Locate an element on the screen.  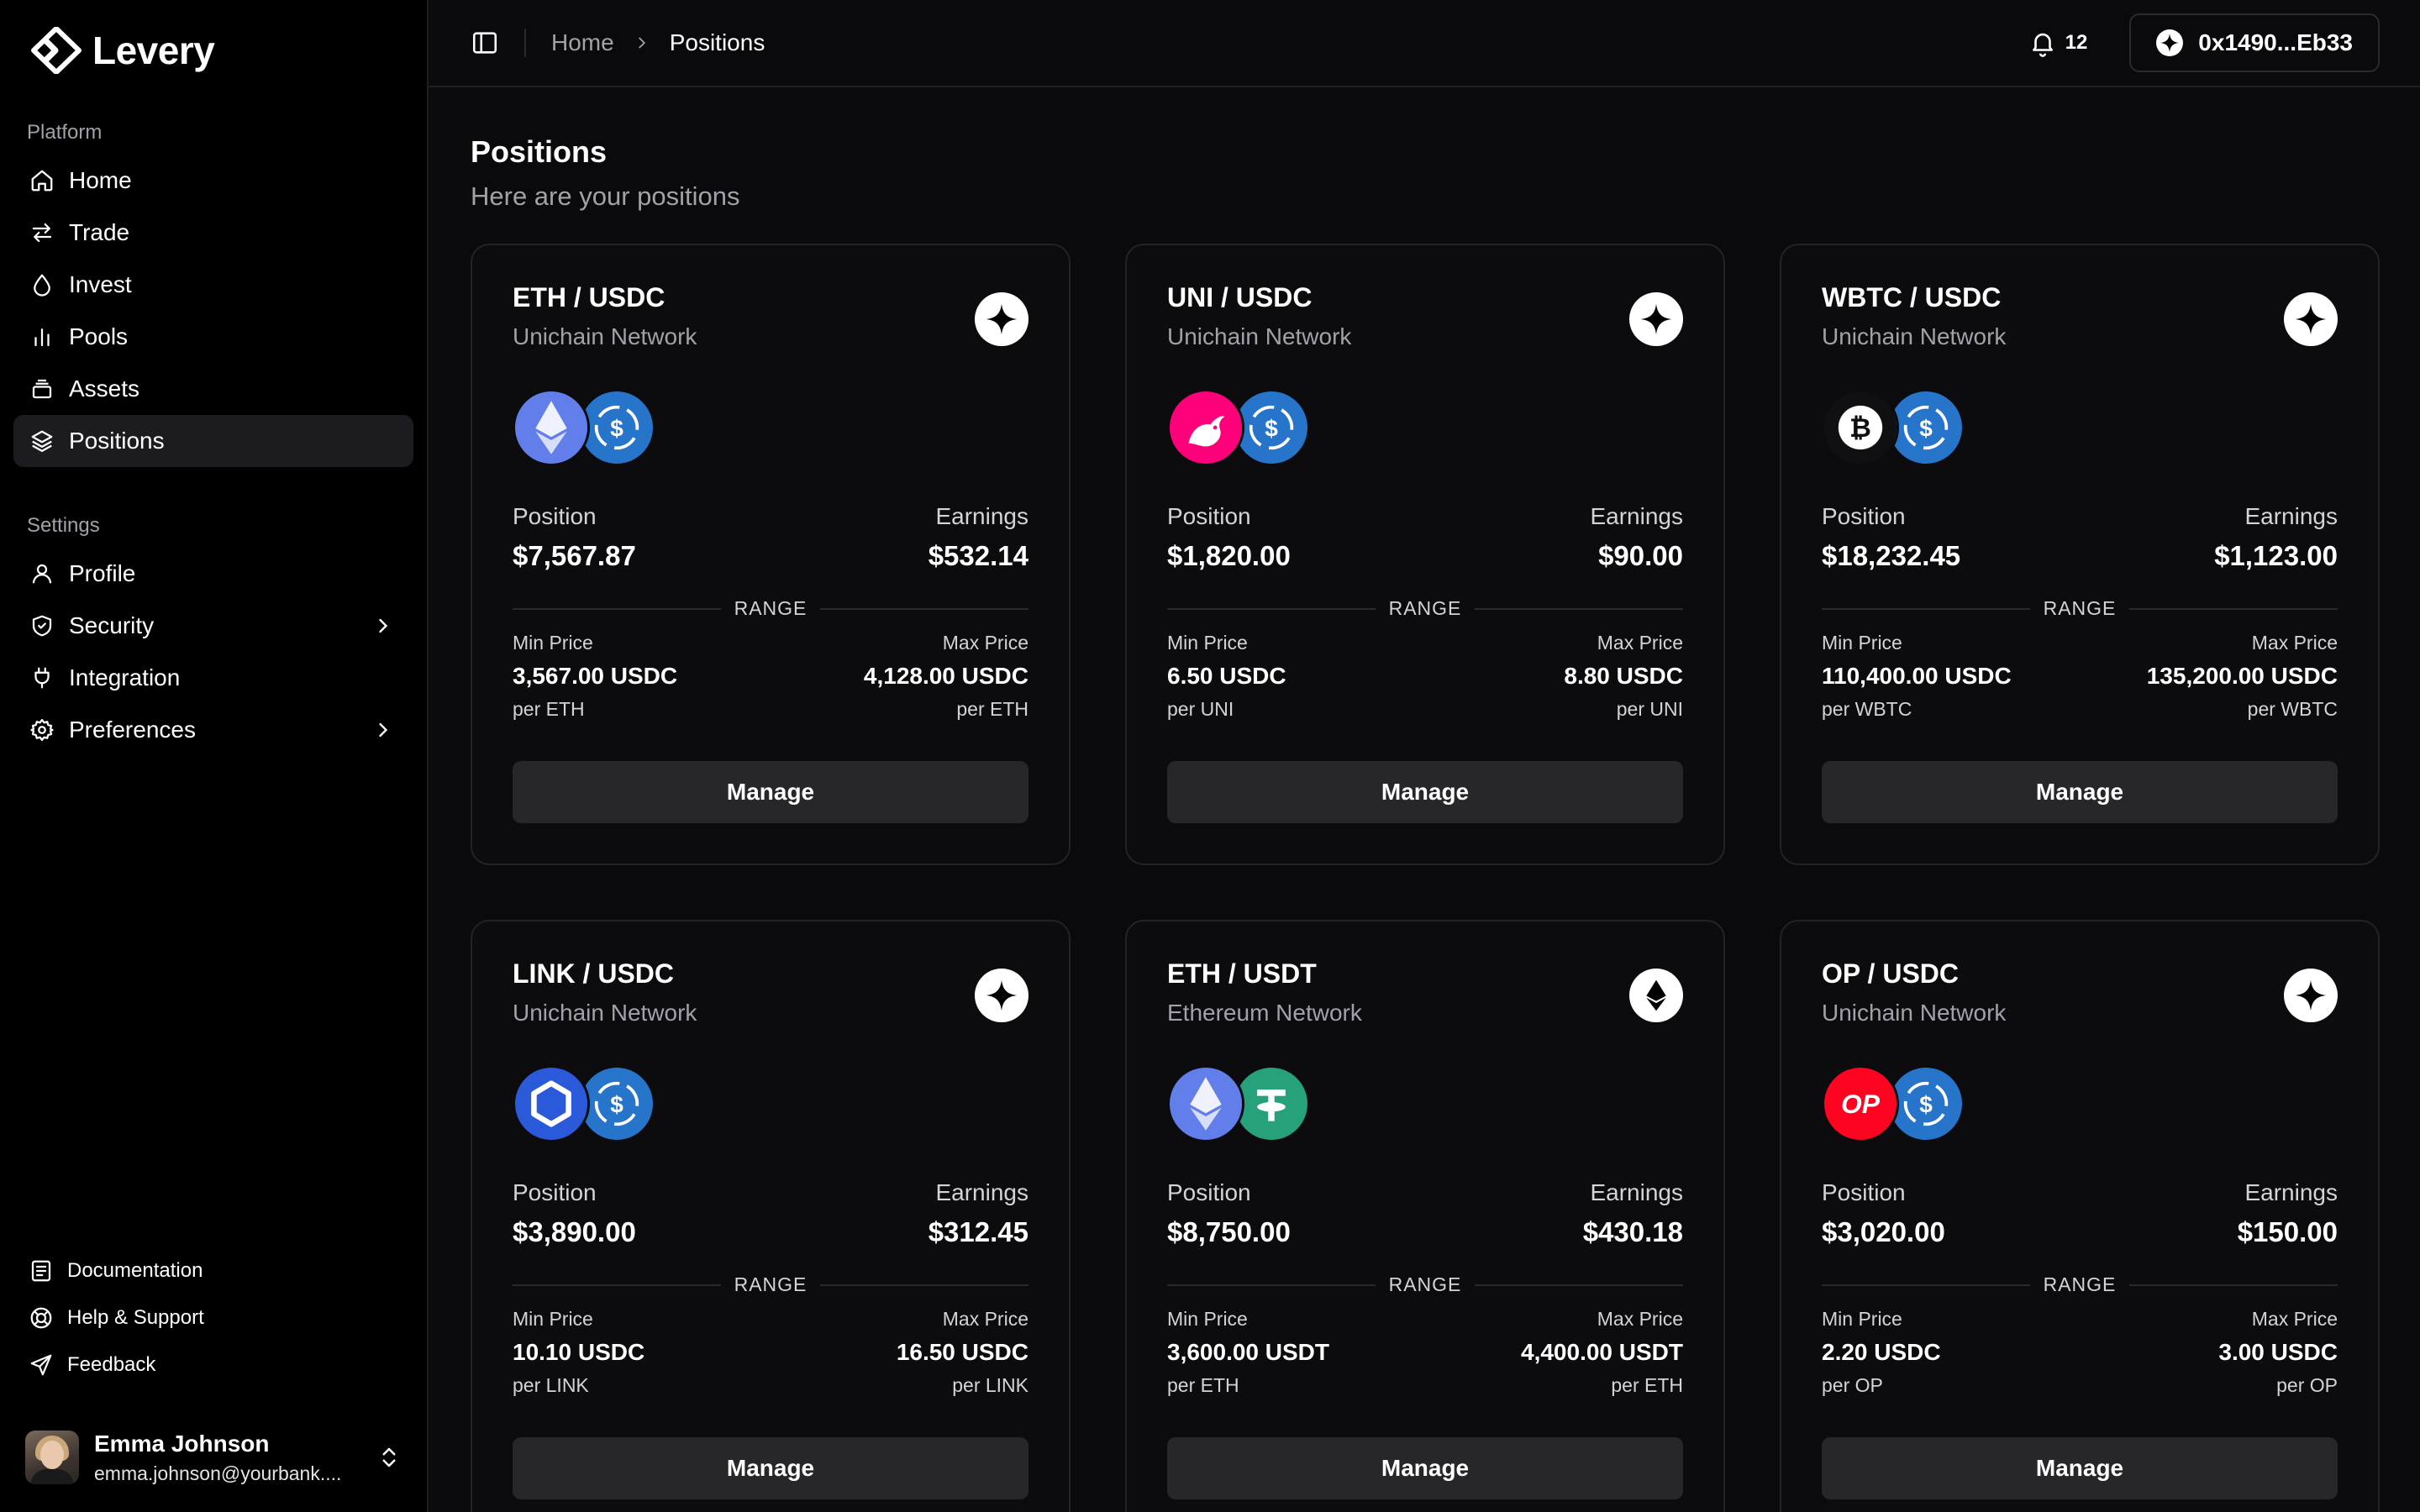
logo: Levery is located at coordinates (213, 50).